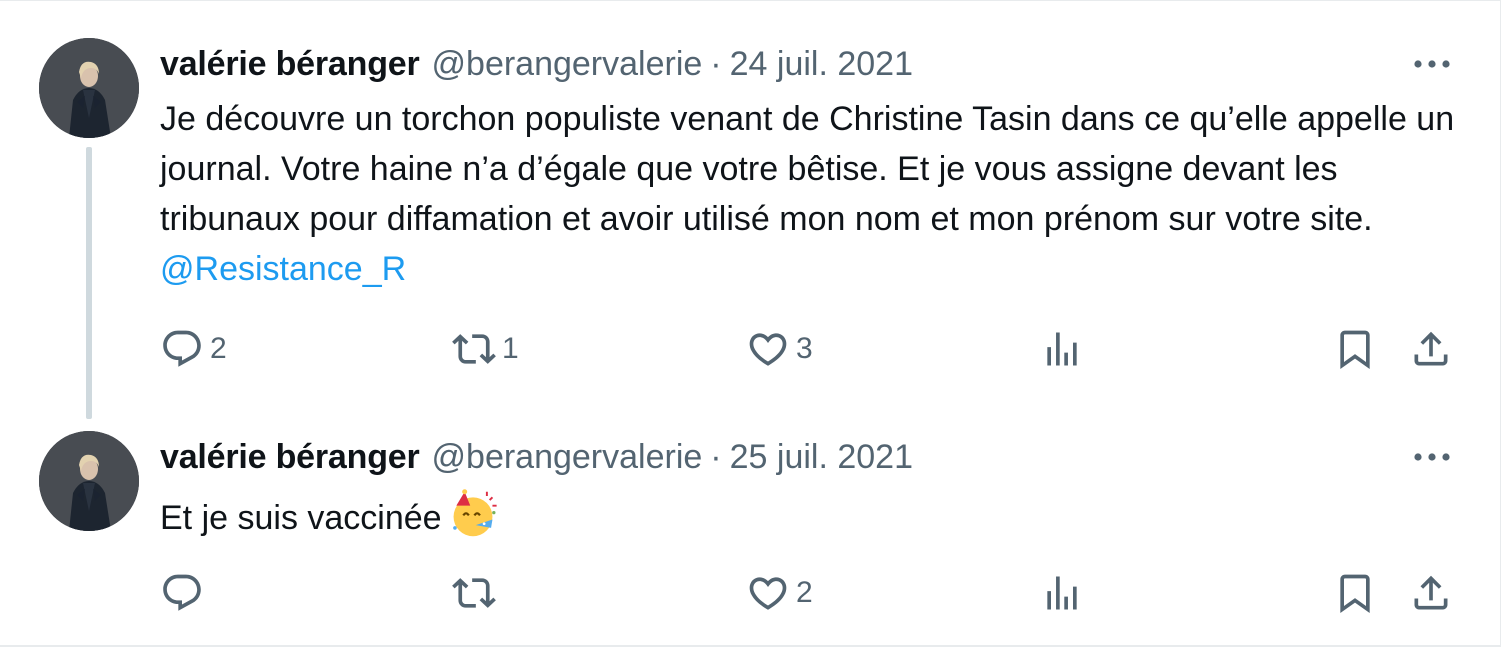  I want to click on tweet-body: Et je suis vaccinée, so click(301, 518).